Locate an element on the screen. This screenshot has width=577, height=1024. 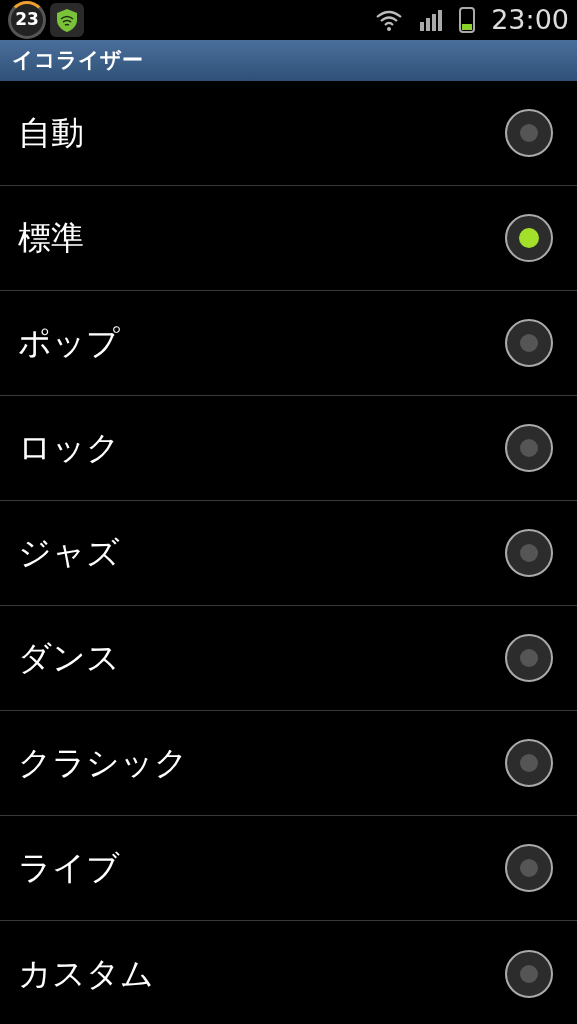
option-row: カスタム is located at coordinates (288, 972).